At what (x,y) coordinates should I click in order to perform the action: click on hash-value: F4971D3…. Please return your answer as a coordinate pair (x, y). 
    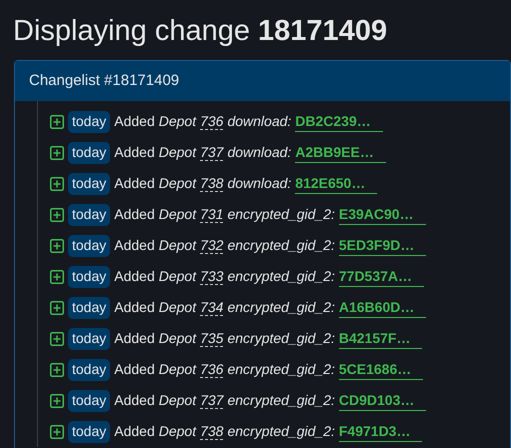
    Looking at the image, I should click on (380, 431).